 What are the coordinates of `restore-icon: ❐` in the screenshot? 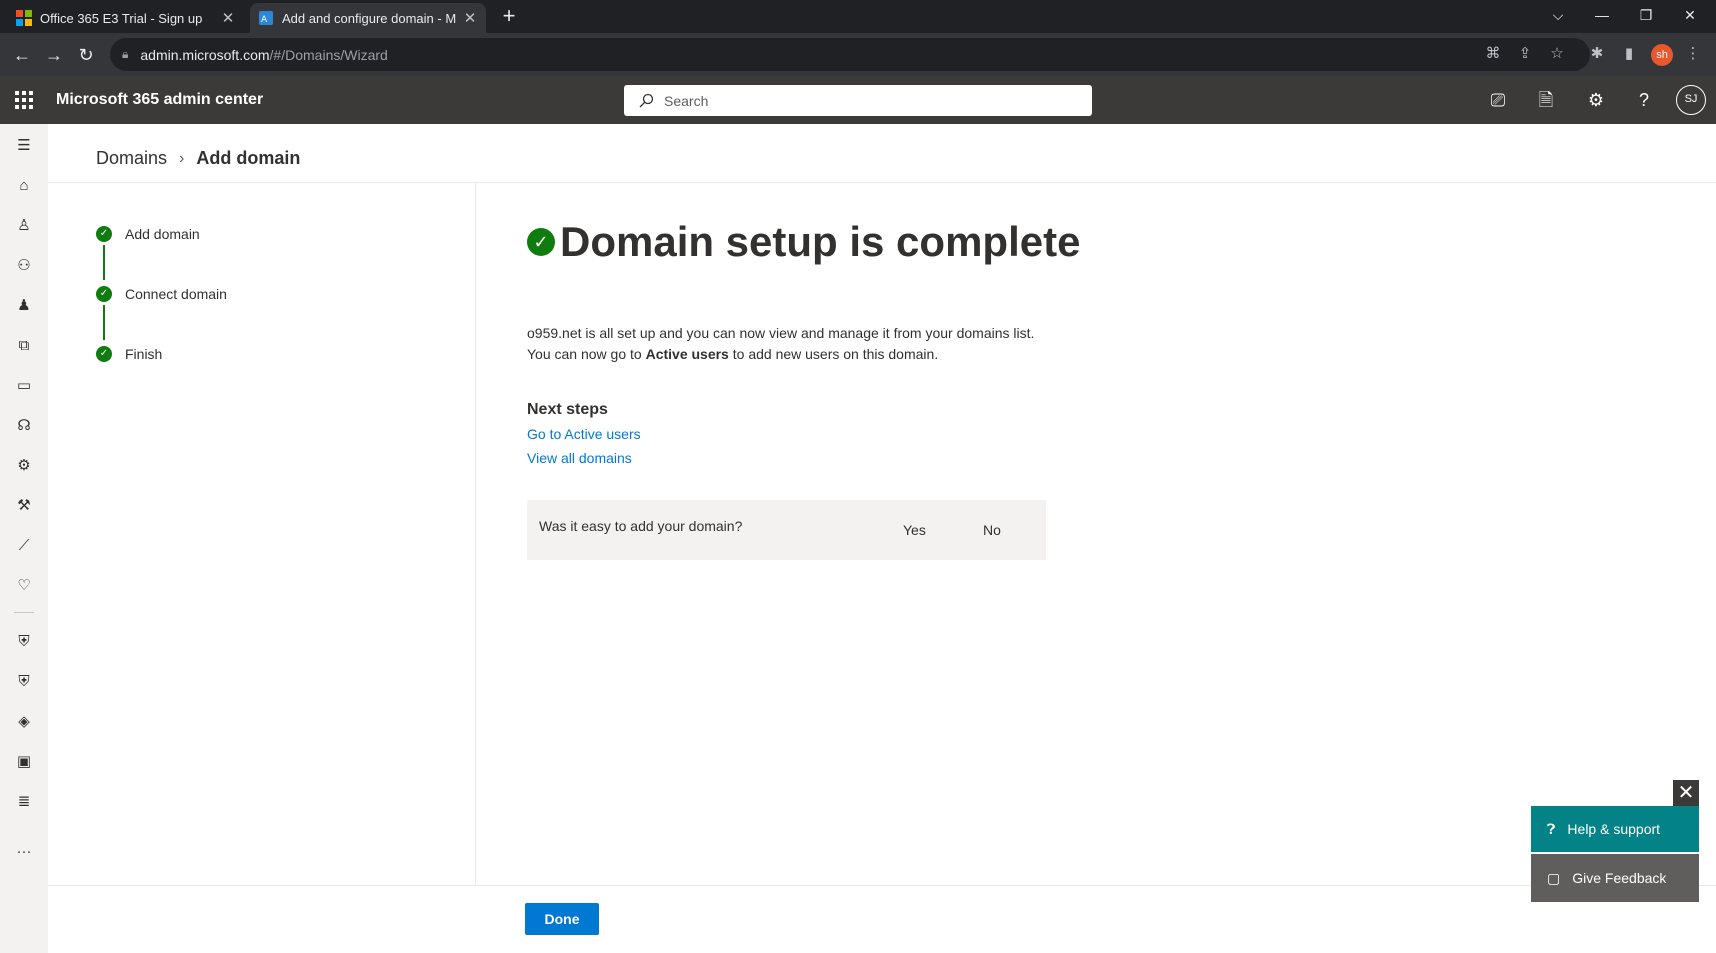 It's located at (1646, 15).